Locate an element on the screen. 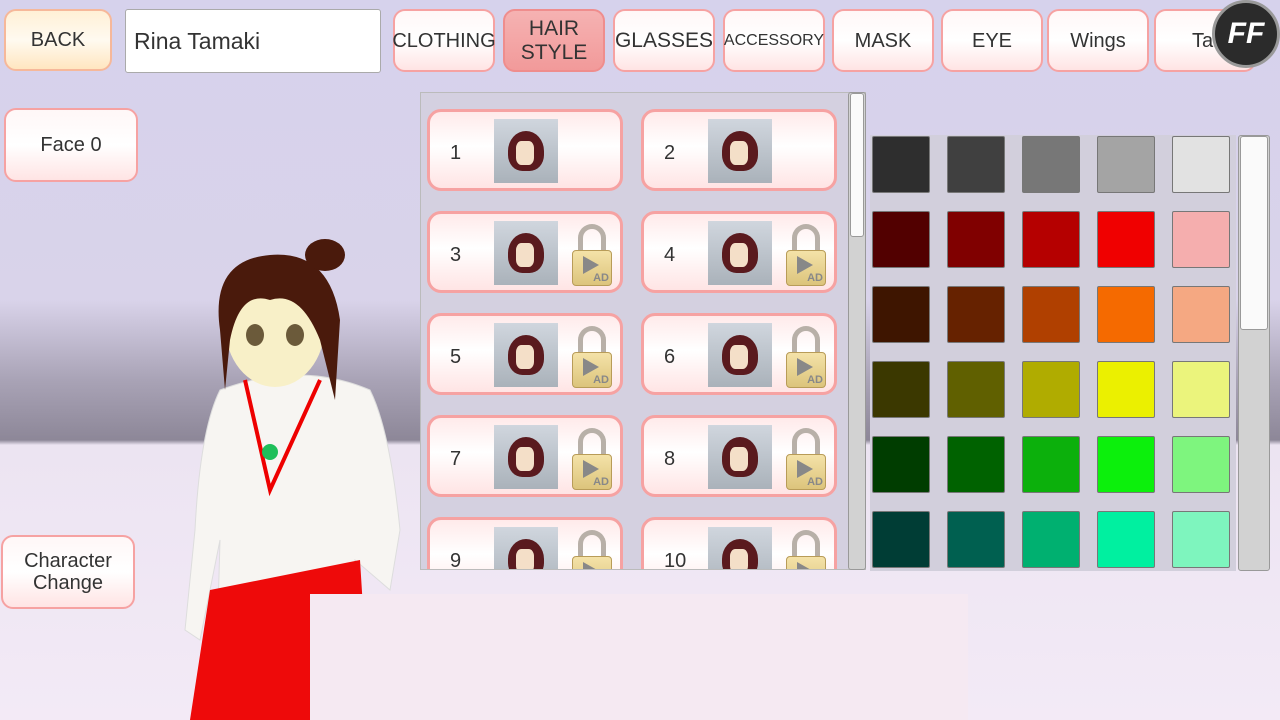  tab-hair-style: HAIR STYLE is located at coordinates (554, 40).